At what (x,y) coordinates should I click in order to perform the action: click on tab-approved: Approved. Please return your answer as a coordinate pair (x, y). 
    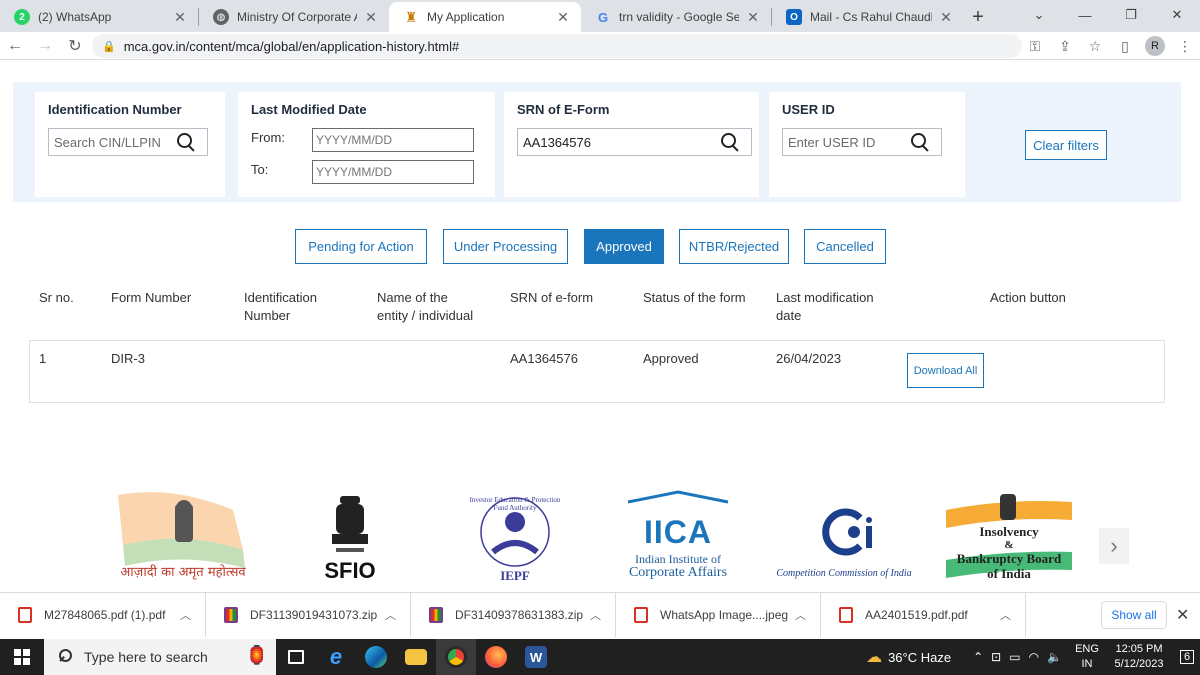
    Looking at the image, I should click on (624, 246).